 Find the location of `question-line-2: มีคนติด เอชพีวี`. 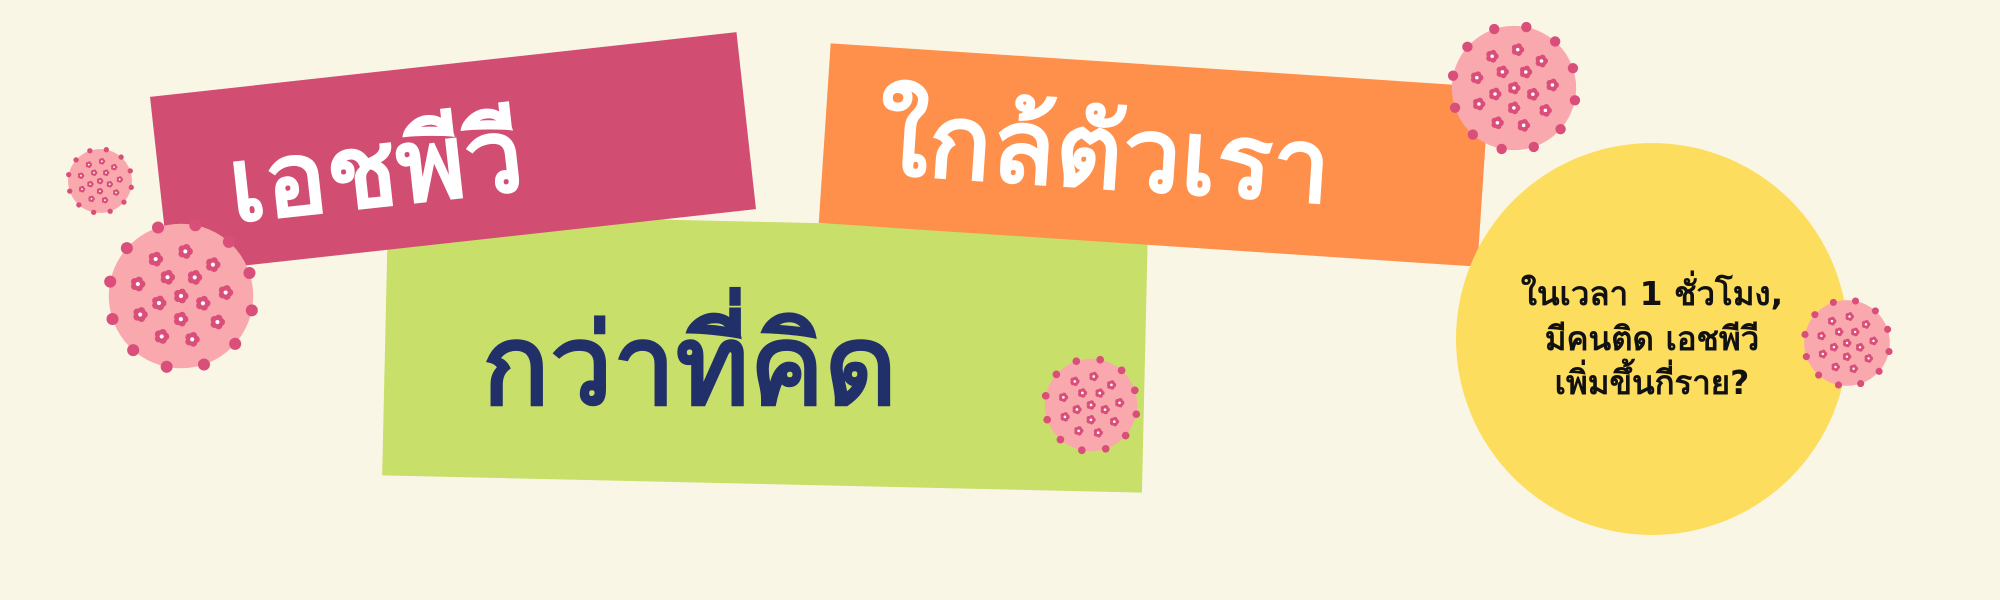

question-line-2: มีคนติด เอชพีวี is located at coordinates (1652, 338).